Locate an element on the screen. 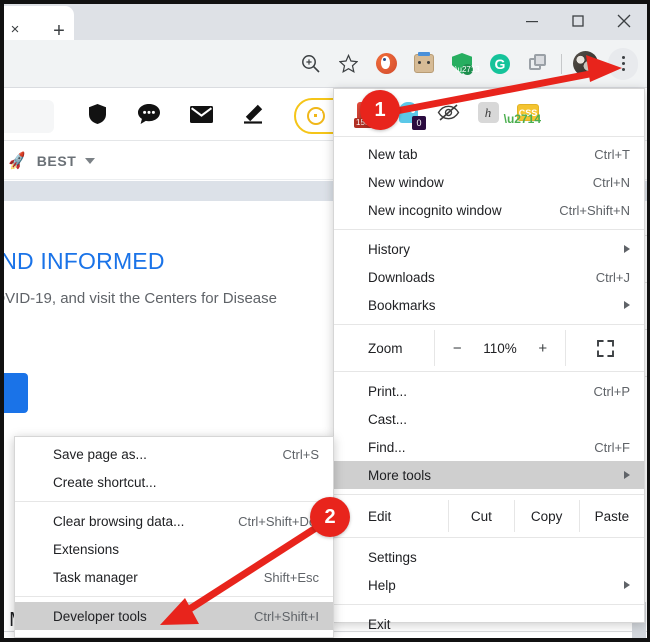  h-extension-icon: h is located at coordinates (488, 113).